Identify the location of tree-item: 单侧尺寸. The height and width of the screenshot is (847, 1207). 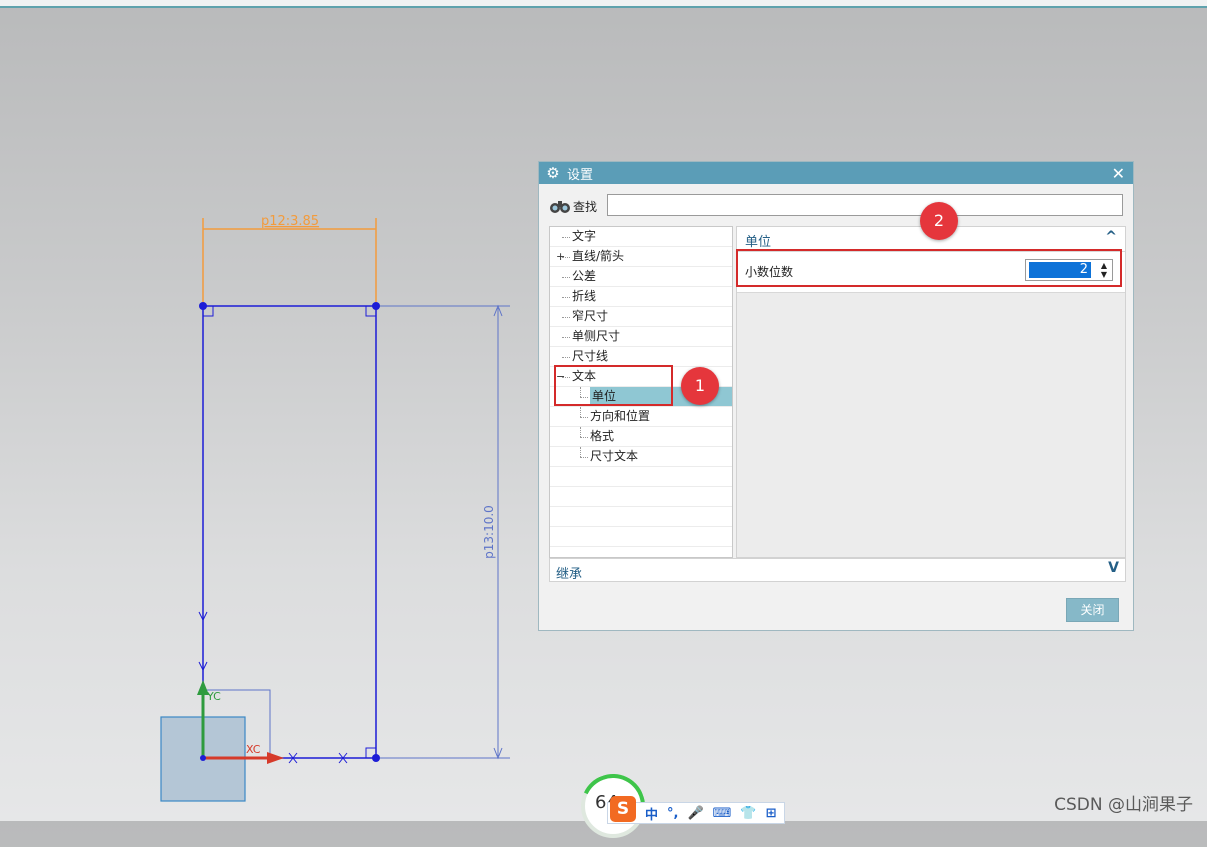
(641, 337).